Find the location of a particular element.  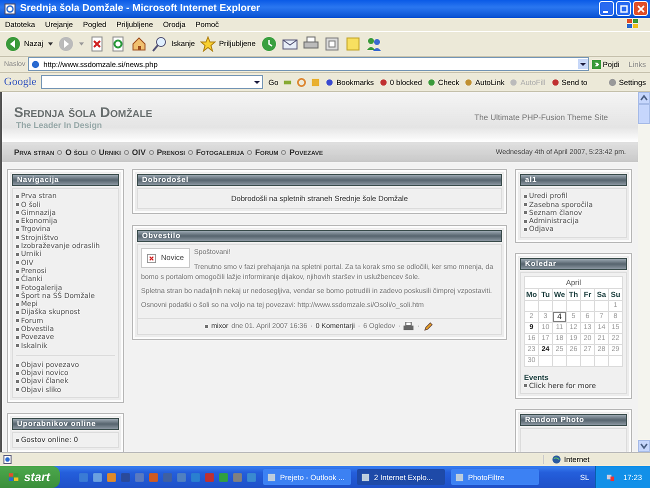

nav-link: Prva stran is located at coordinates (34, 152).